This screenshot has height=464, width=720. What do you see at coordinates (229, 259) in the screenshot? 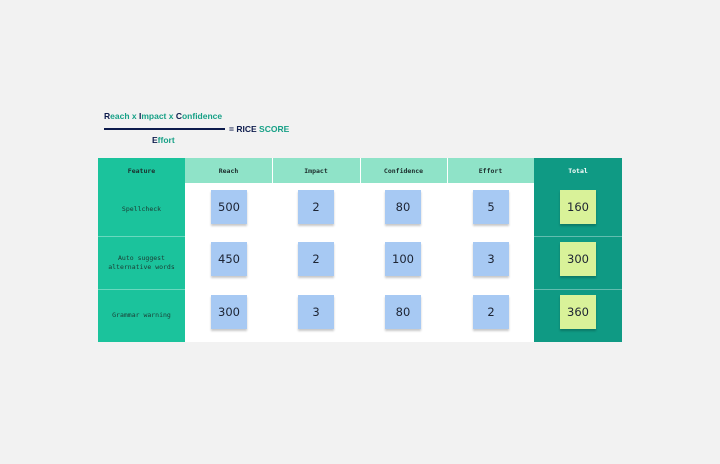
I see `reach-sticky: 450` at bounding box center [229, 259].